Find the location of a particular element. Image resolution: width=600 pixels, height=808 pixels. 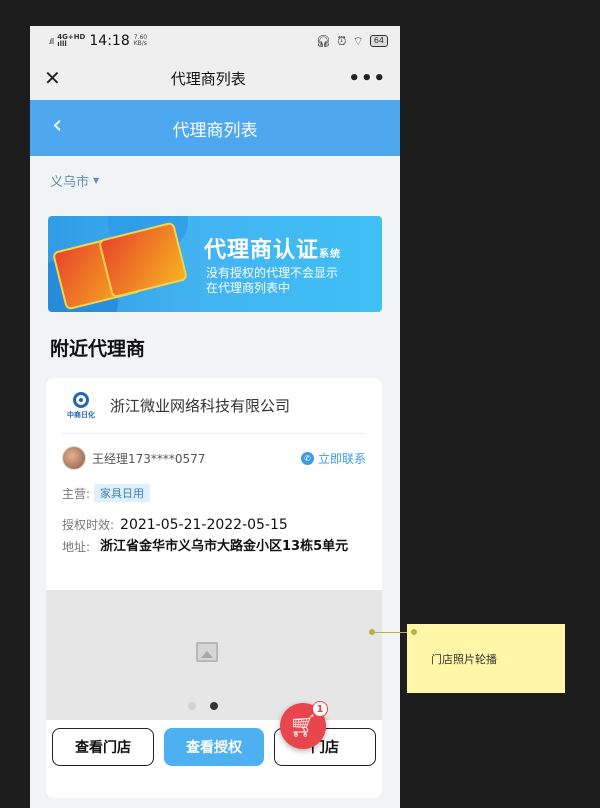

address-value: 浙江省金华市义乌市大路金小区13栋5单元 is located at coordinates (224, 546).